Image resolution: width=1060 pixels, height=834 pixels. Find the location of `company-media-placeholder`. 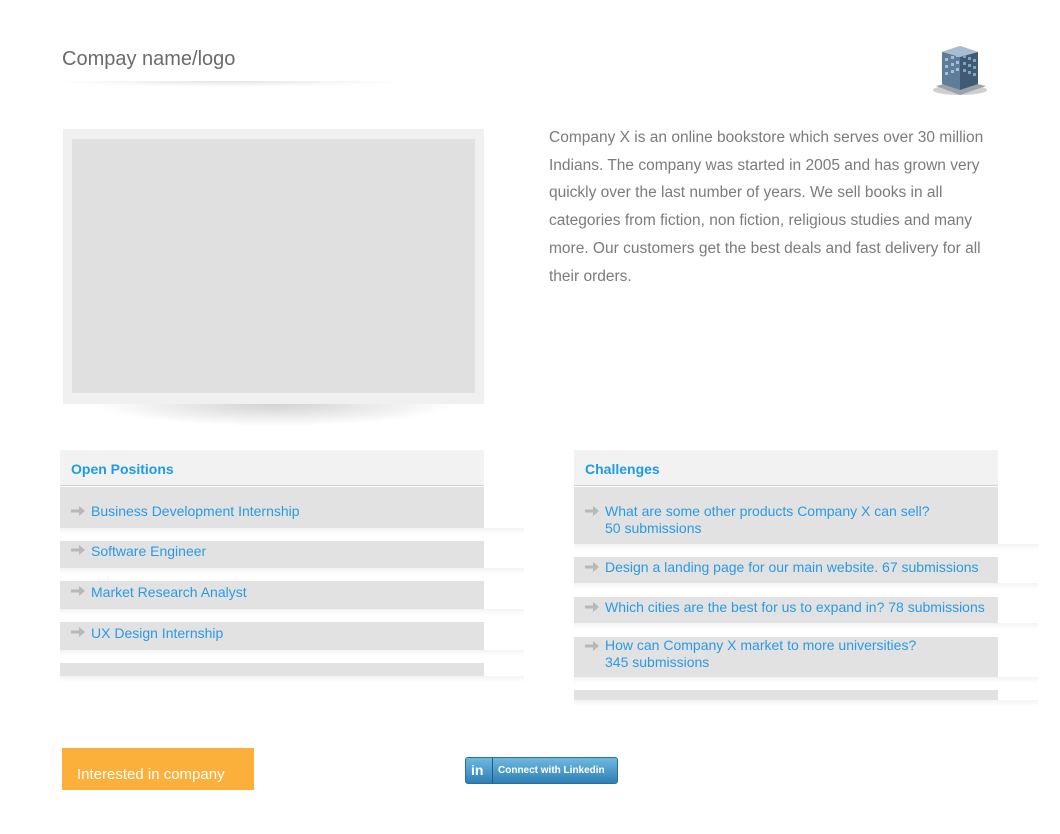

company-media-placeholder is located at coordinates (273, 266).